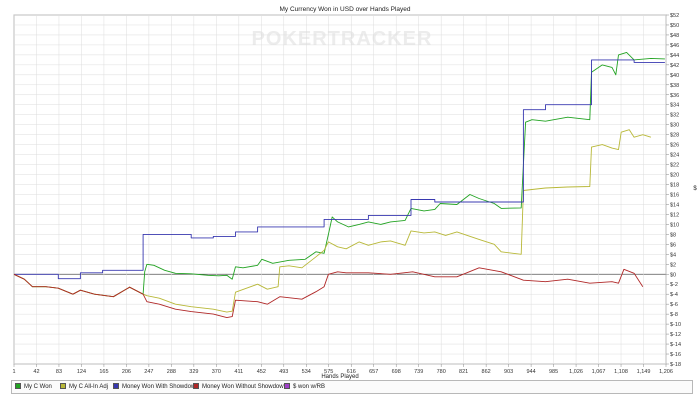 This screenshot has width=700, height=406. Describe the element at coordinates (673, 245) in the screenshot. I see `y-tick-label: $6` at that location.